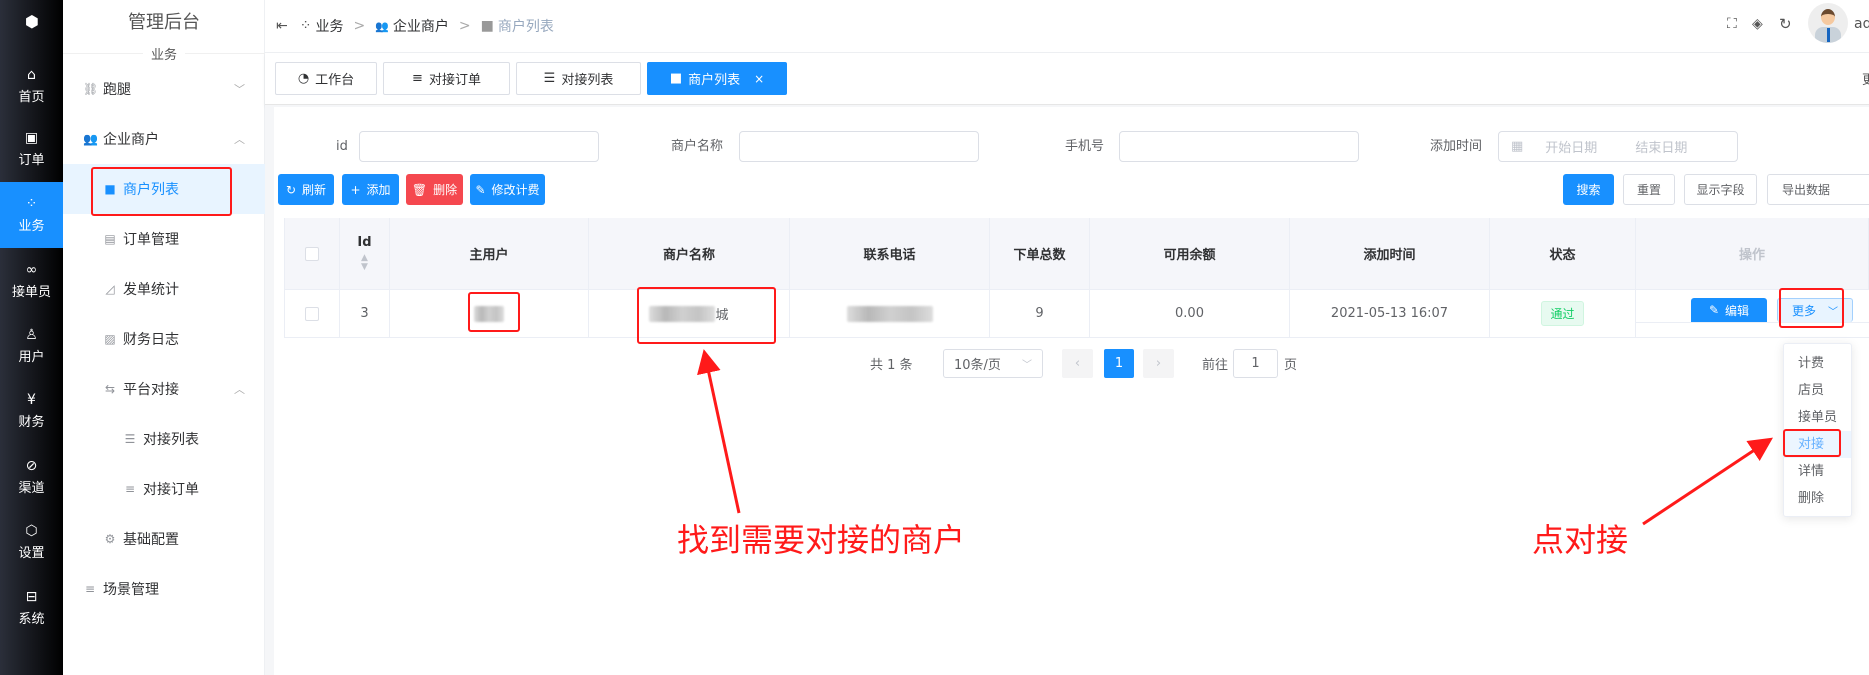  Describe the element at coordinates (821, 540) in the screenshot. I see `annotation-find-merchant: 找到需要对接的商户` at that location.